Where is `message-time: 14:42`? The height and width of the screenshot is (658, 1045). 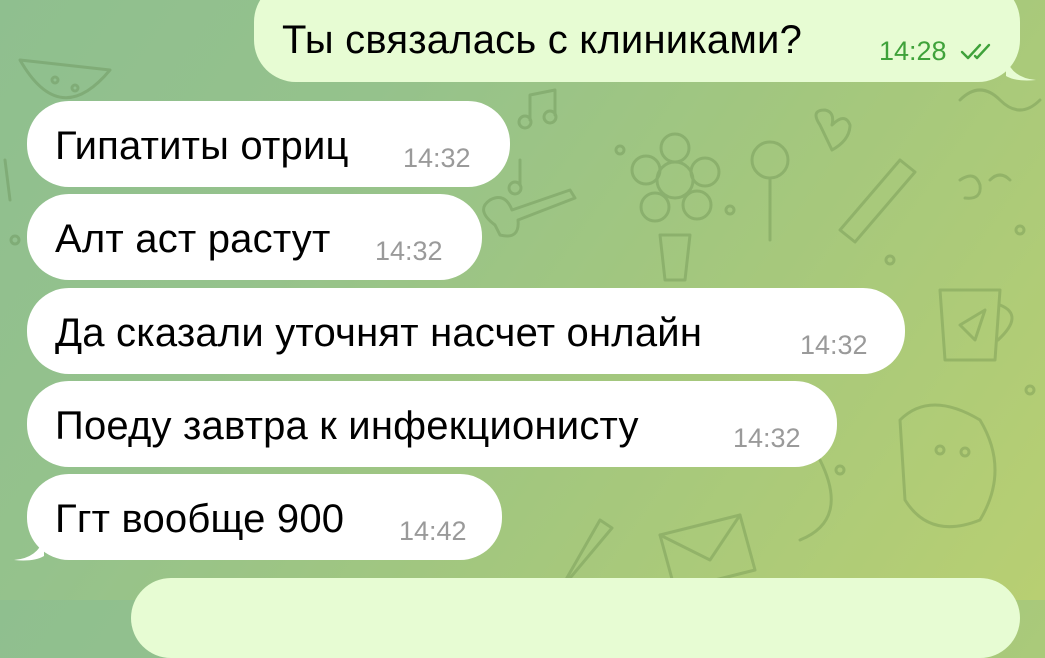 message-time: 14:42 is located at coordinates (433, 531).